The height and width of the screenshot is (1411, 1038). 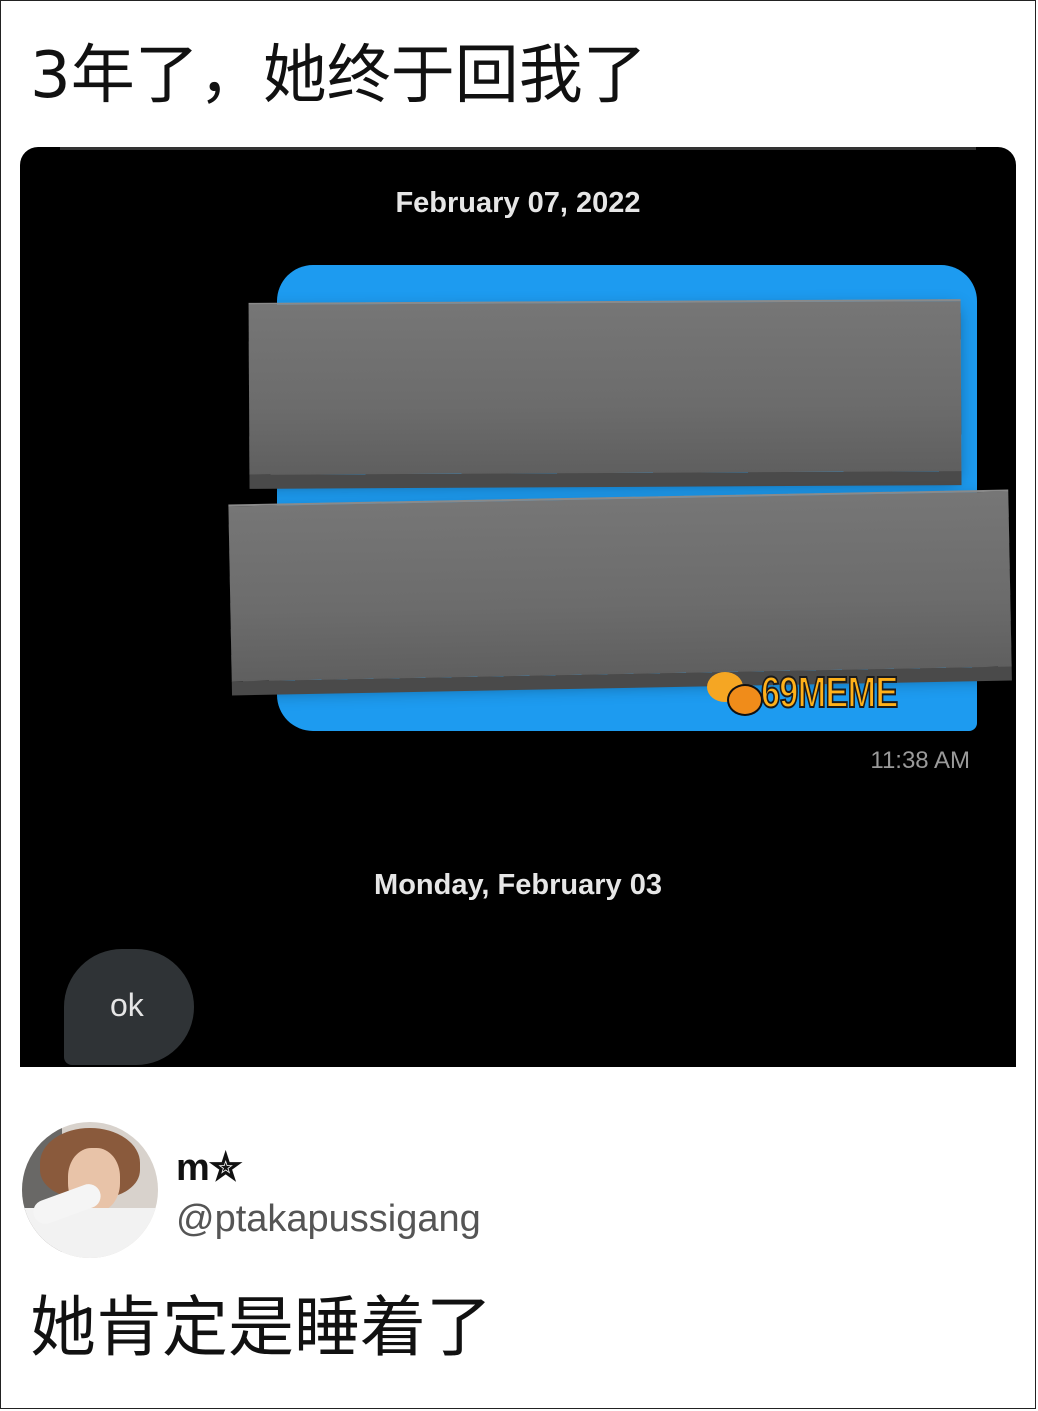 I want to click on user-display-name: m✮, so click(x=209, y=1167).